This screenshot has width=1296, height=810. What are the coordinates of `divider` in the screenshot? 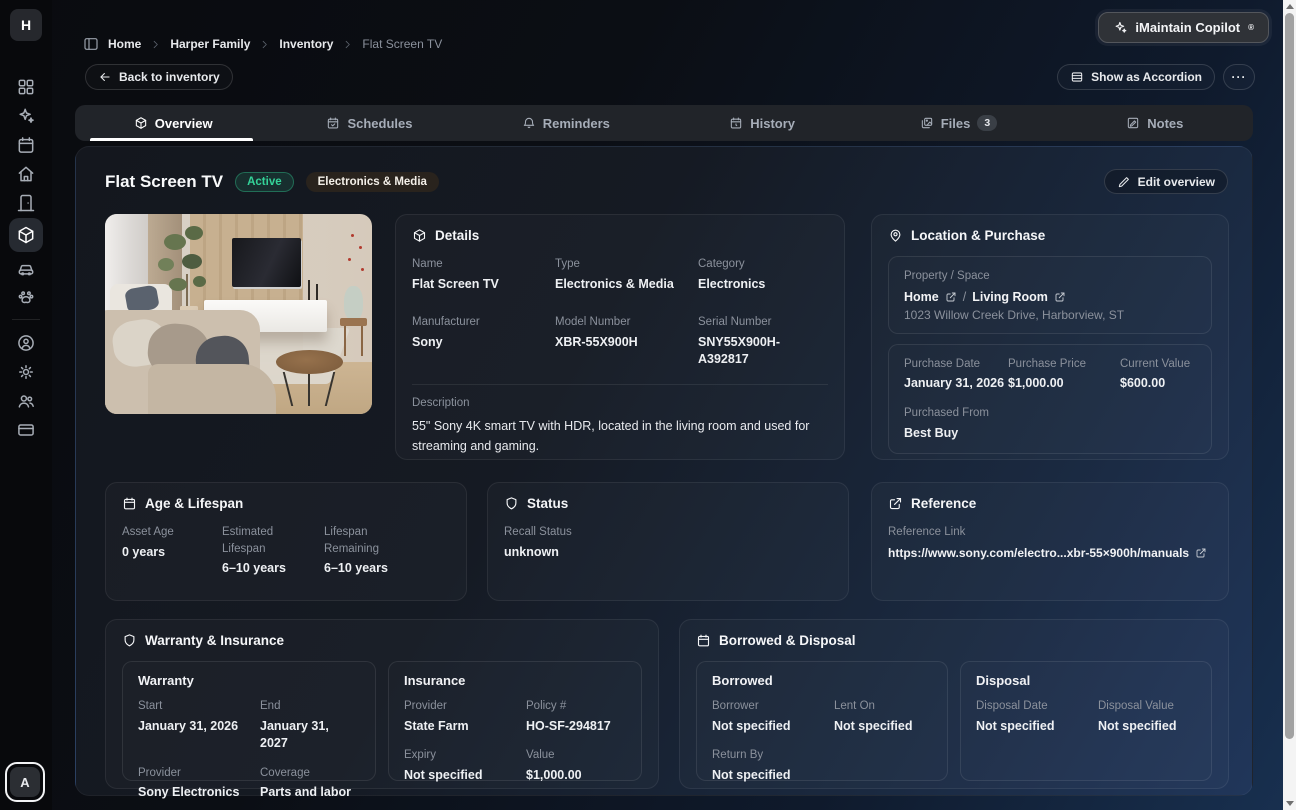 It's located at (620, 384).